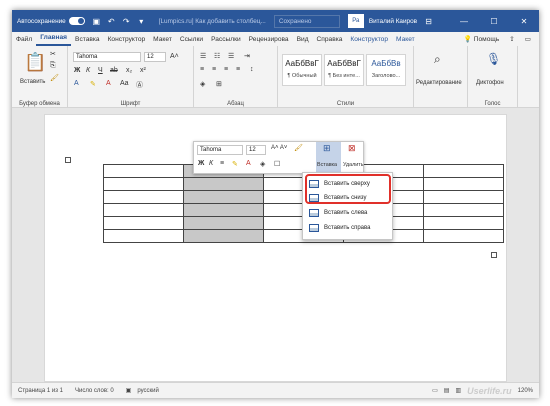 The height and width of the screenshot is (406, 550). What do you see at coordinates (35, 62) in the screenshot?
I see `paste-icon: 📋` at bounding box center [35, 62].